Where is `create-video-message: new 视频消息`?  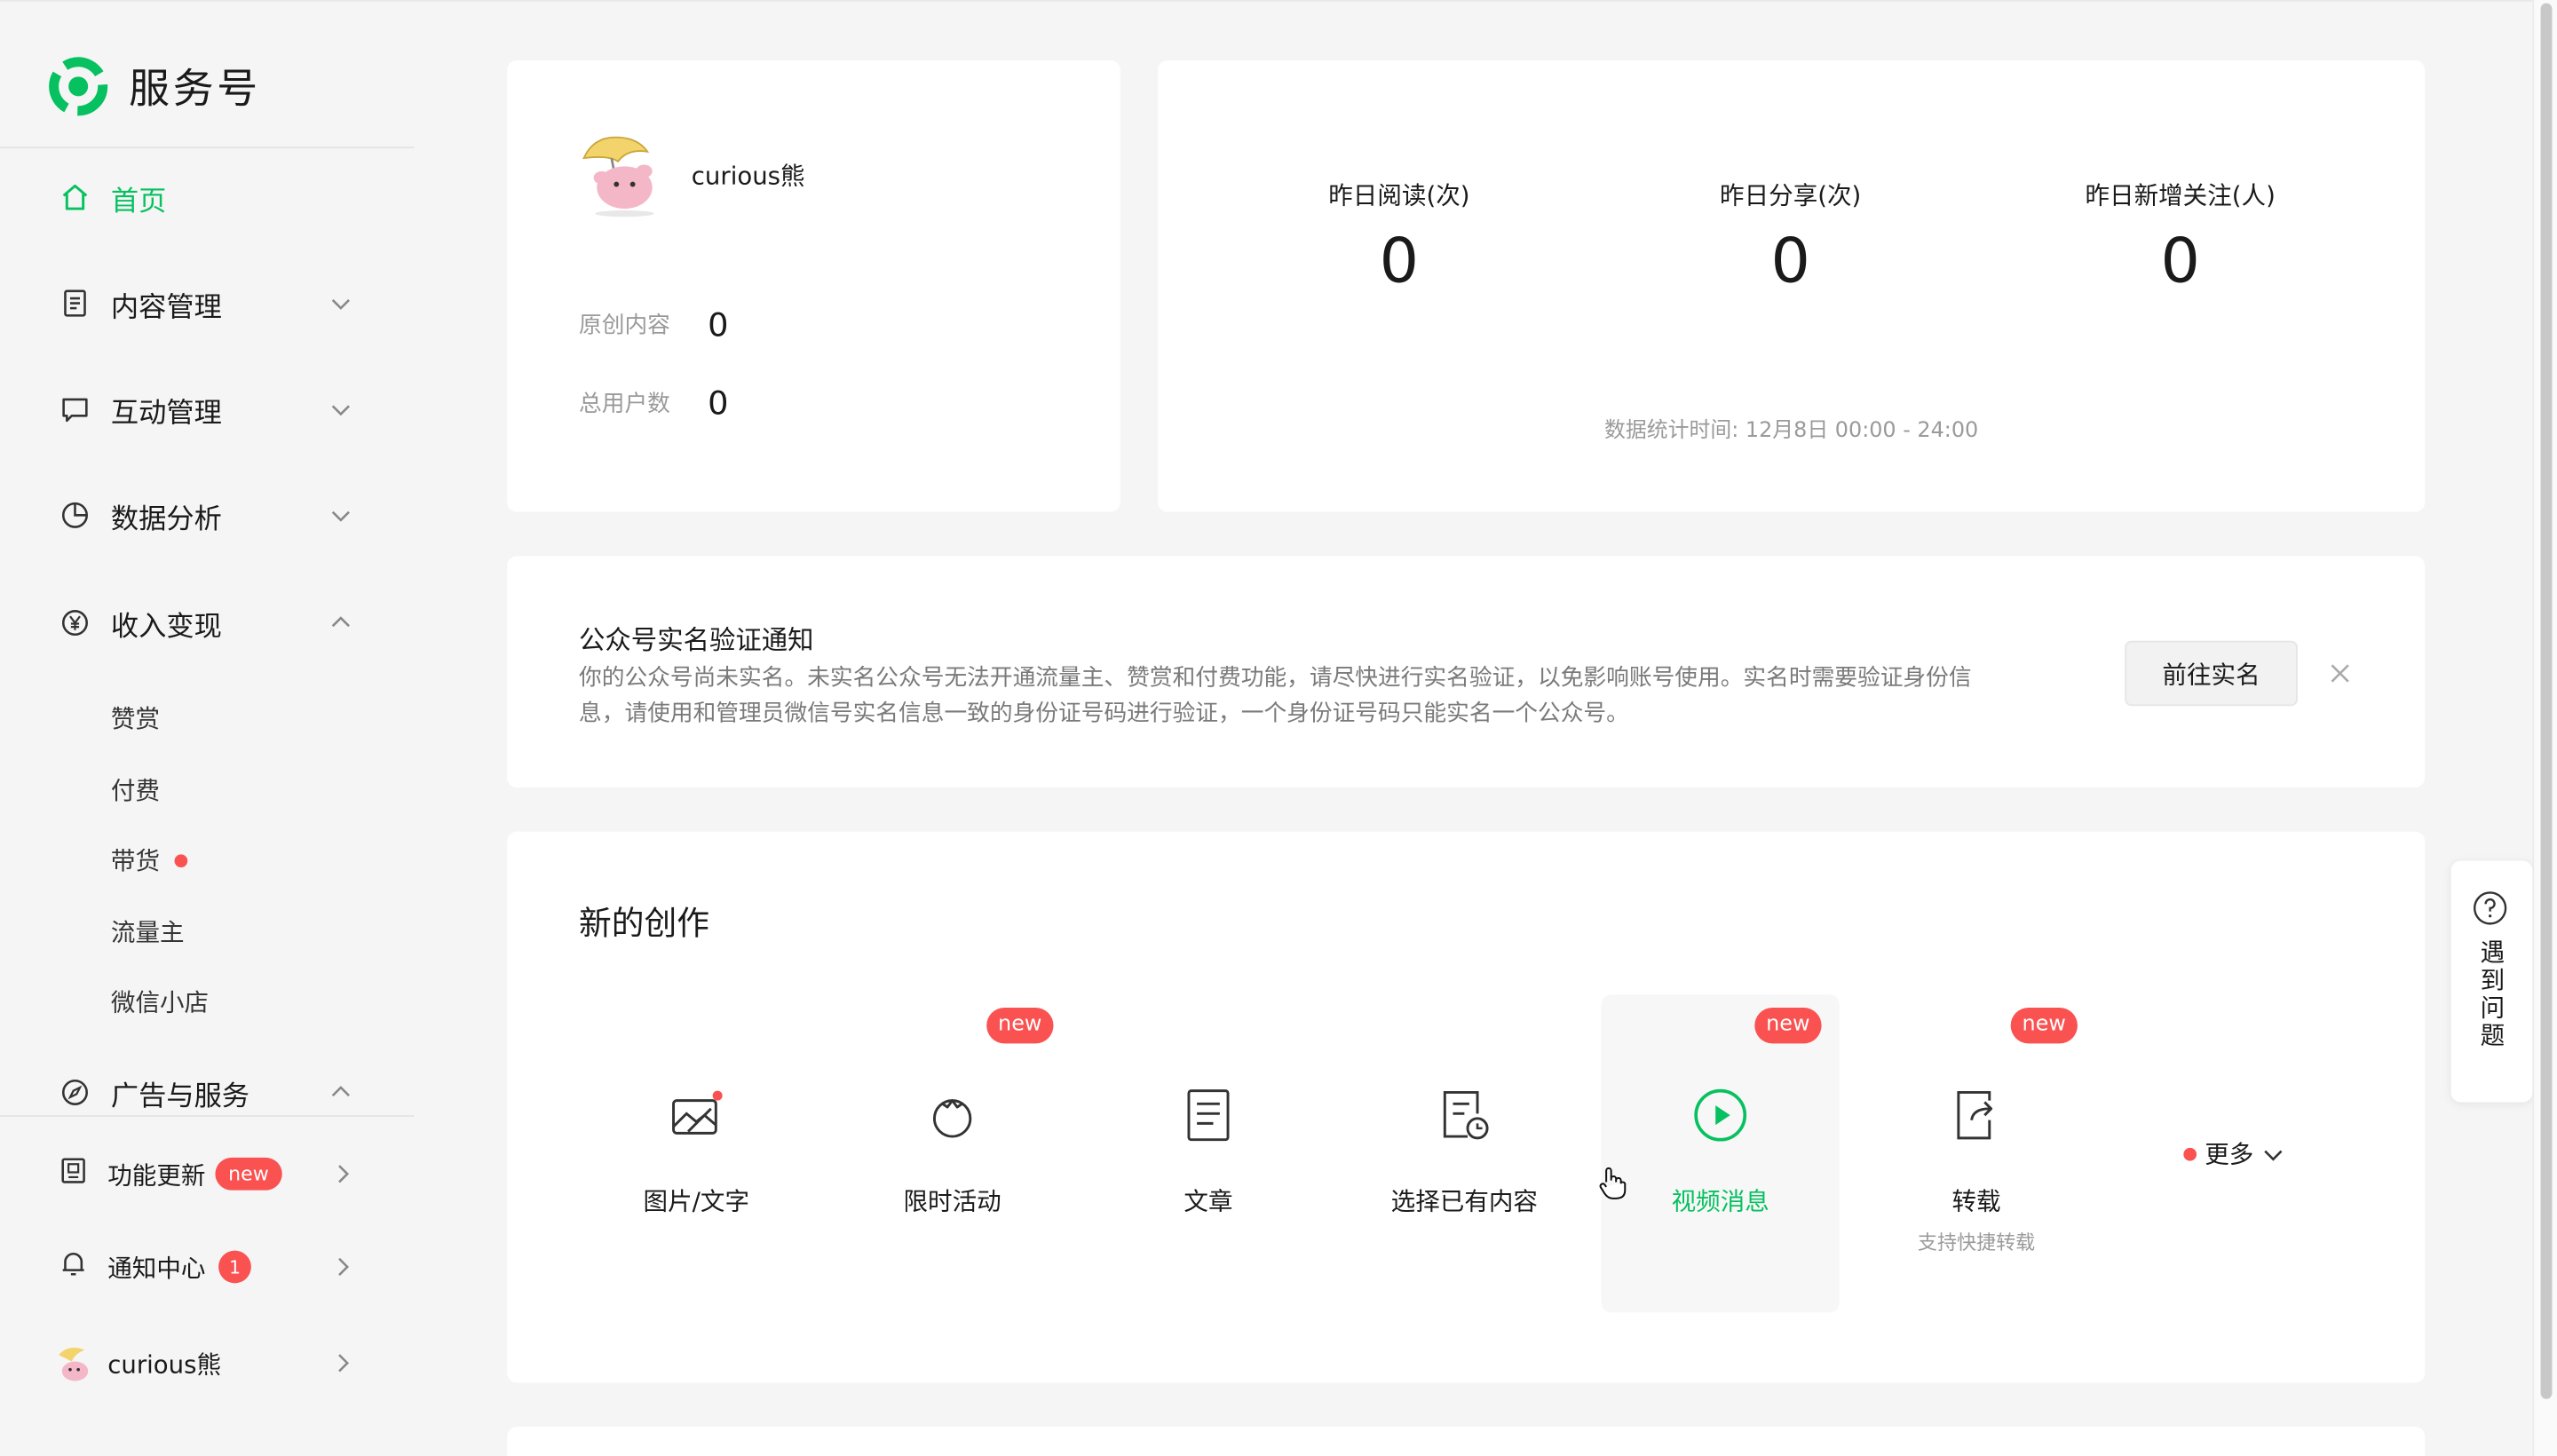
create-video-message: new 视频消息 is located at coordinates (1720, 1153).